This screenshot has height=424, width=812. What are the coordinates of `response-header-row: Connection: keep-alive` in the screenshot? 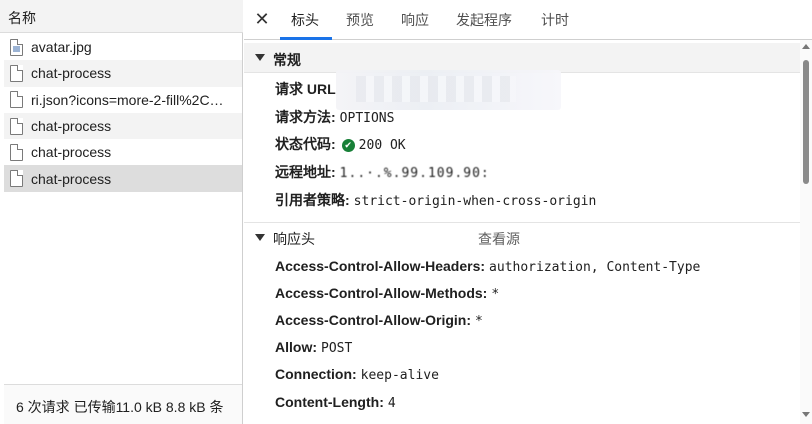 It's located at (357, 377).